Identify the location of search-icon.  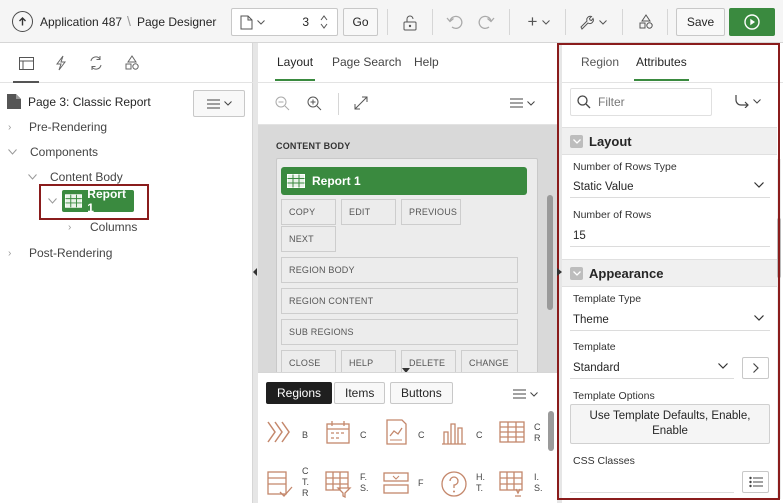
(584, 102).